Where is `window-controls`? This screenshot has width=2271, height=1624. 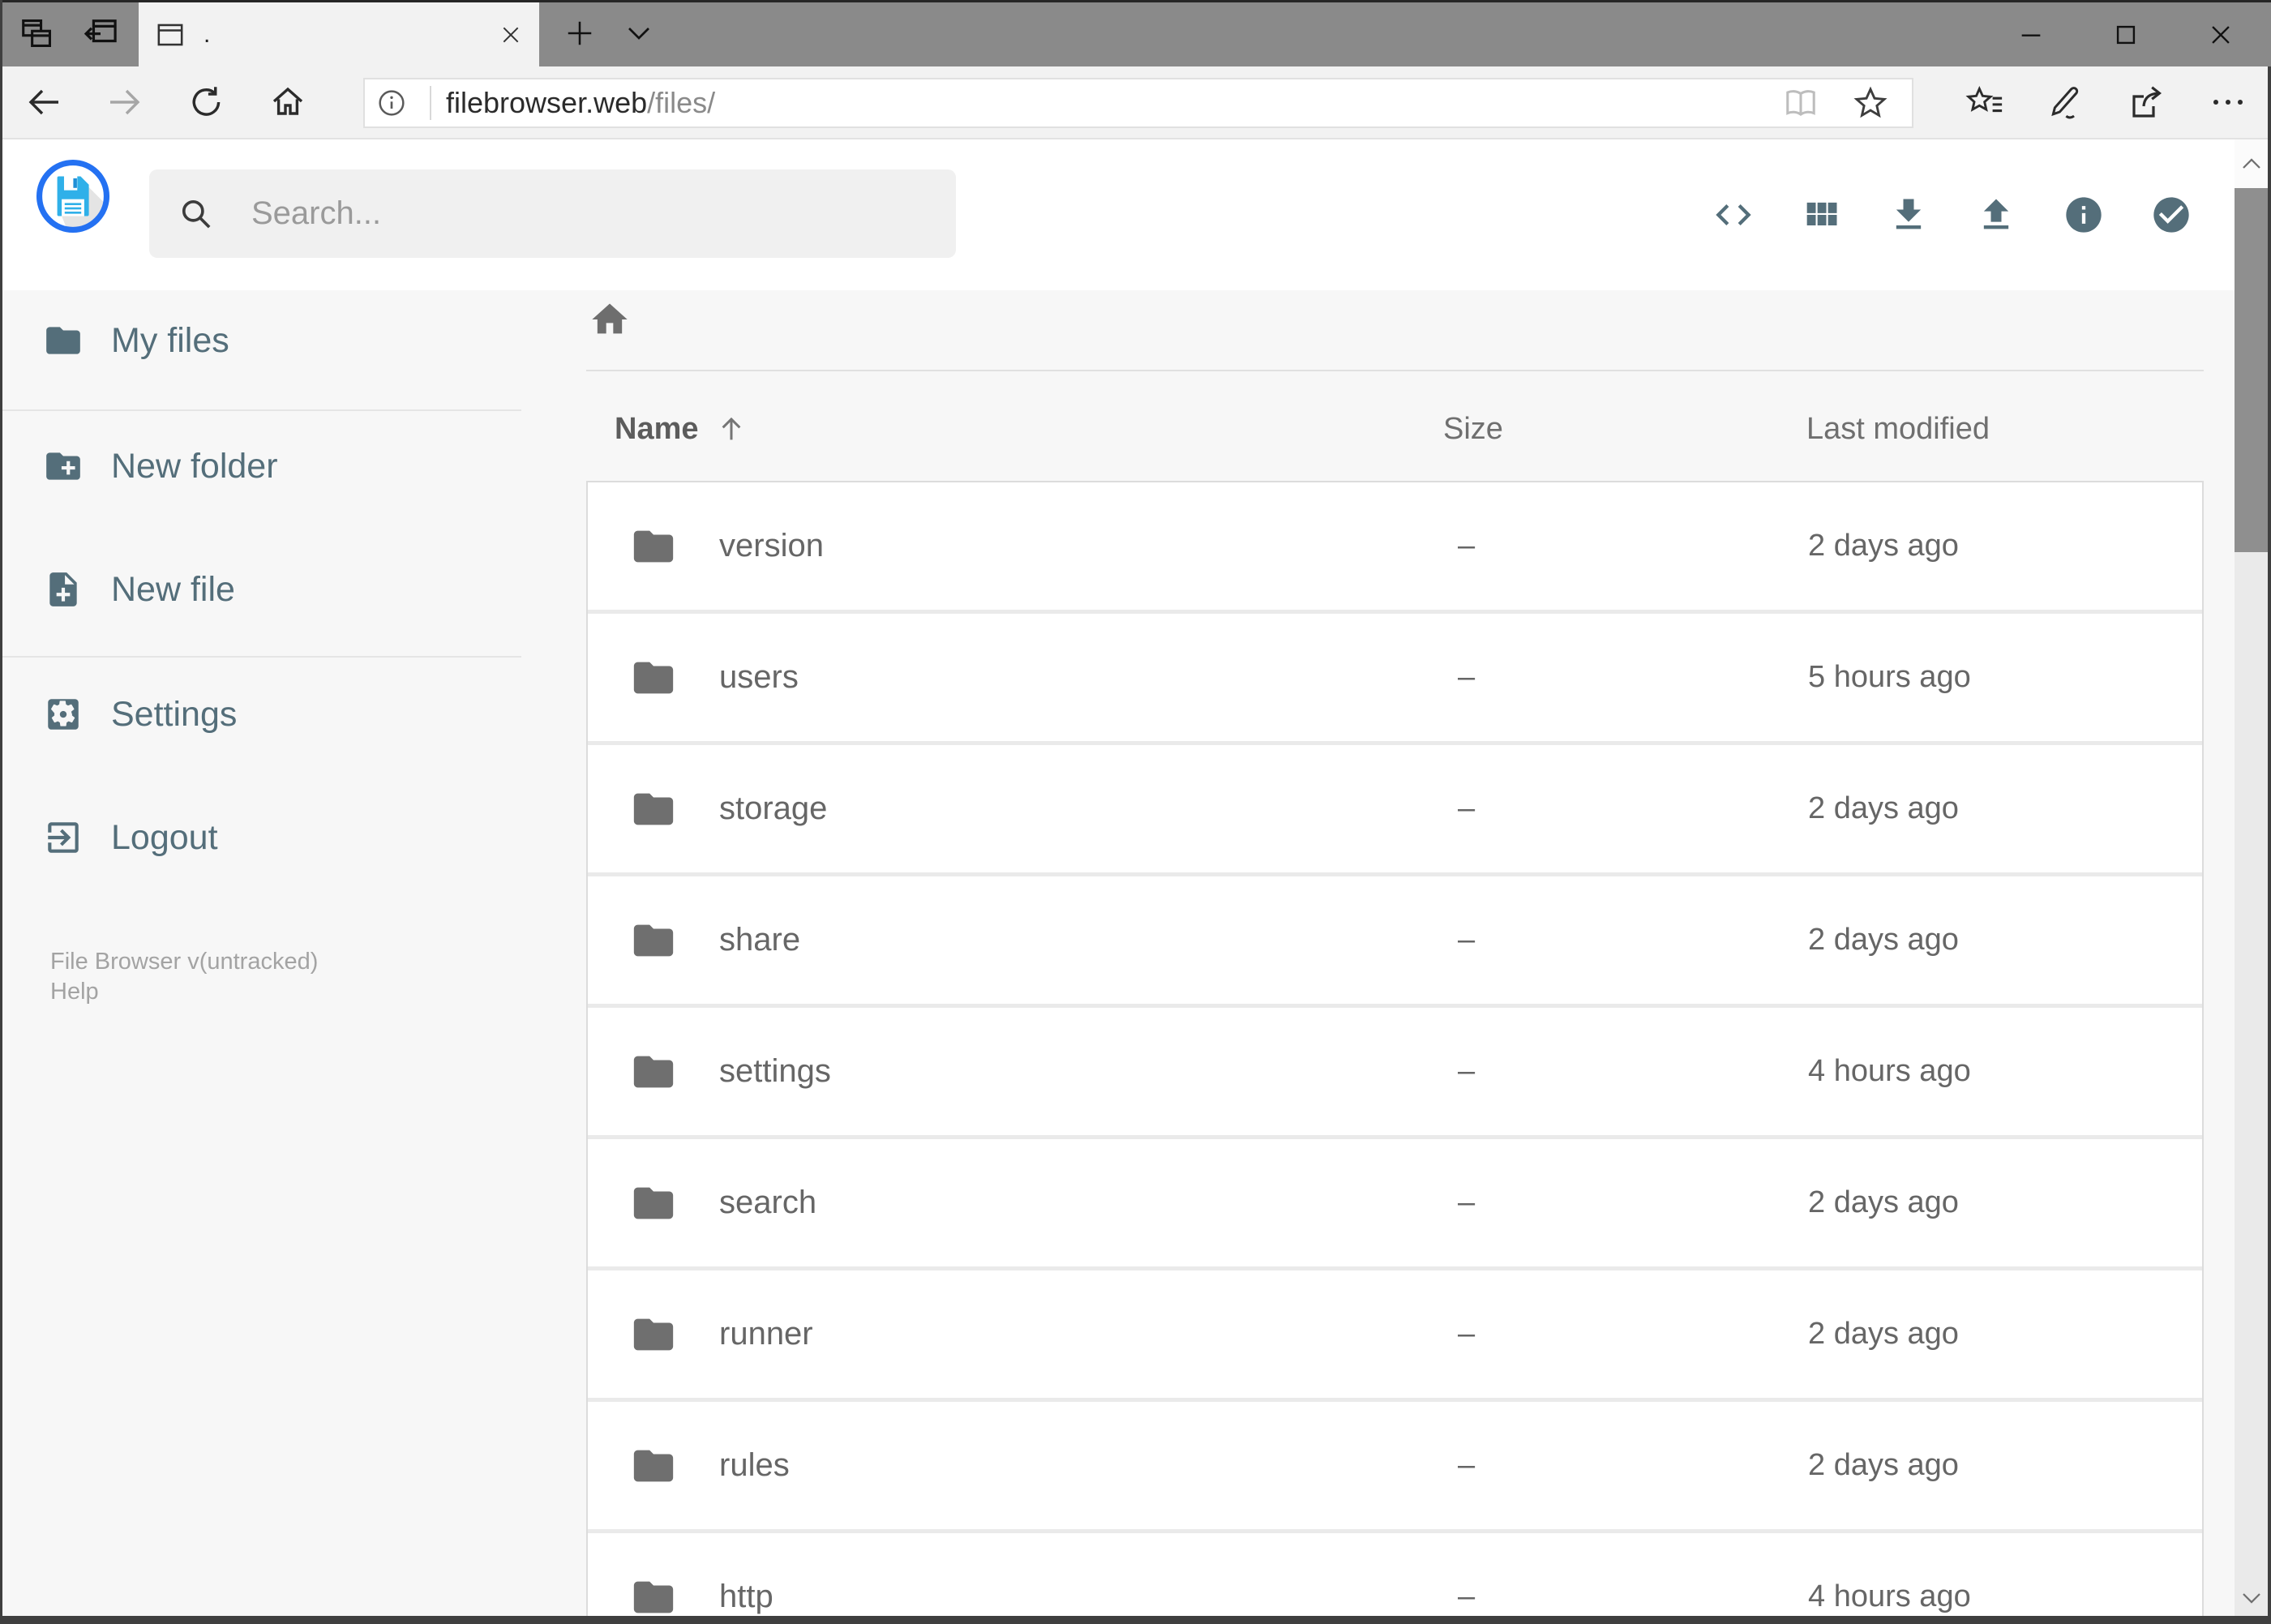 window-controls is located at coordinates (2125, 34).